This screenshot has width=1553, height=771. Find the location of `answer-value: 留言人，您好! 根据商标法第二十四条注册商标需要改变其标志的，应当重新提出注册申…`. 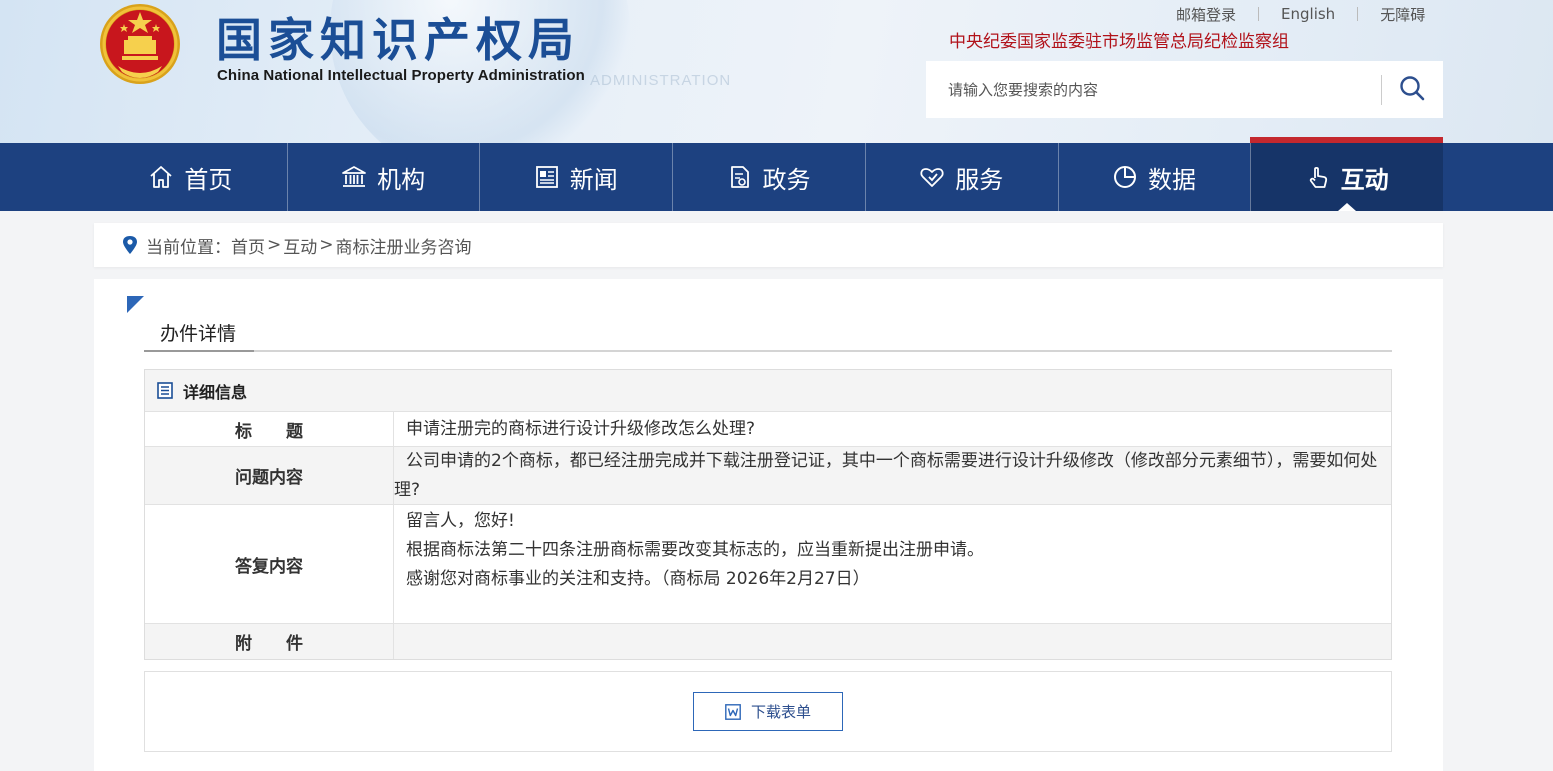

answer-value: 留言人，您好! 根据商标法第二十四条注册商标需要改变其标志的，应当重新提出注册申… is located at coordinates (892, 564).